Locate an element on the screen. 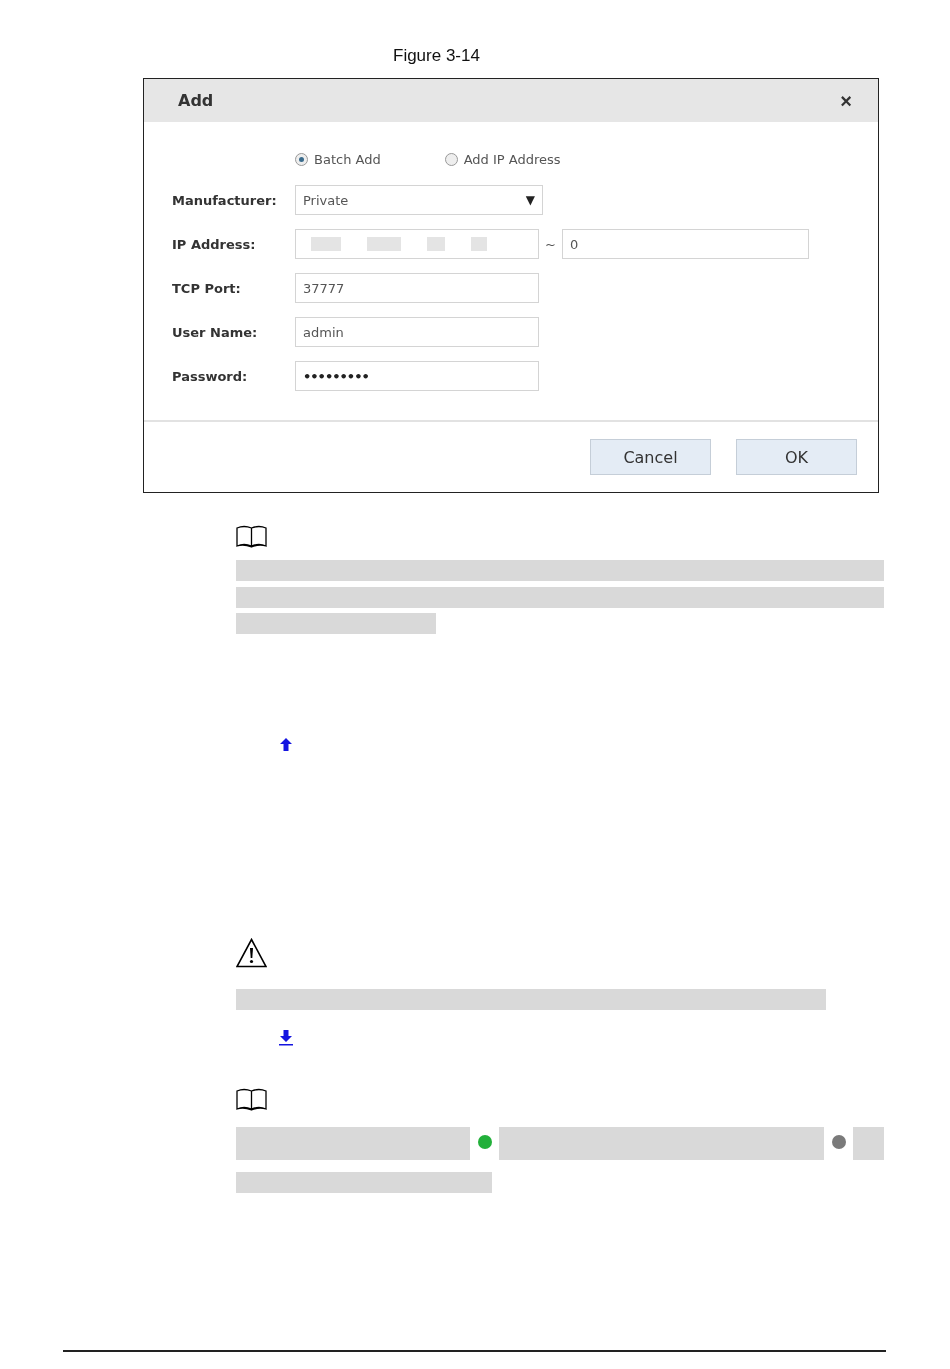 This screenshot has height=1369, width=950. input-field: admin is located at coordinates (417, 332).